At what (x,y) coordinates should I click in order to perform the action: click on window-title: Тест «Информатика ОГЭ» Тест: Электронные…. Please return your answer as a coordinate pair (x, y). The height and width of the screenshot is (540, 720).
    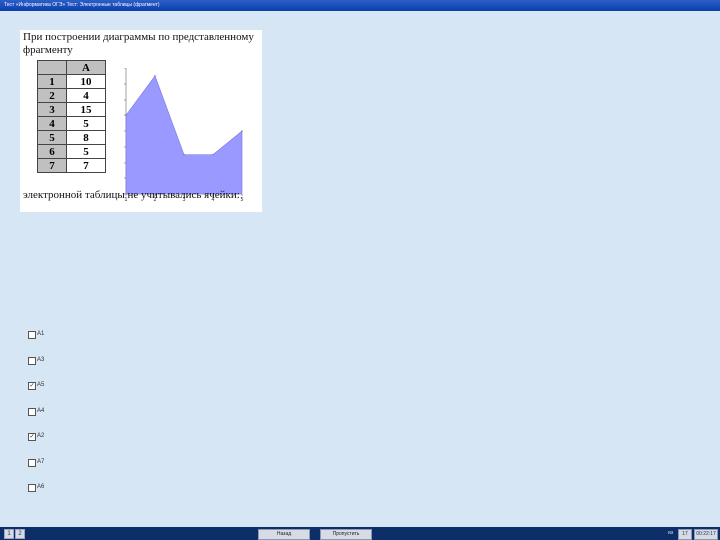
    Looking at the image, I should click on (82, 5).